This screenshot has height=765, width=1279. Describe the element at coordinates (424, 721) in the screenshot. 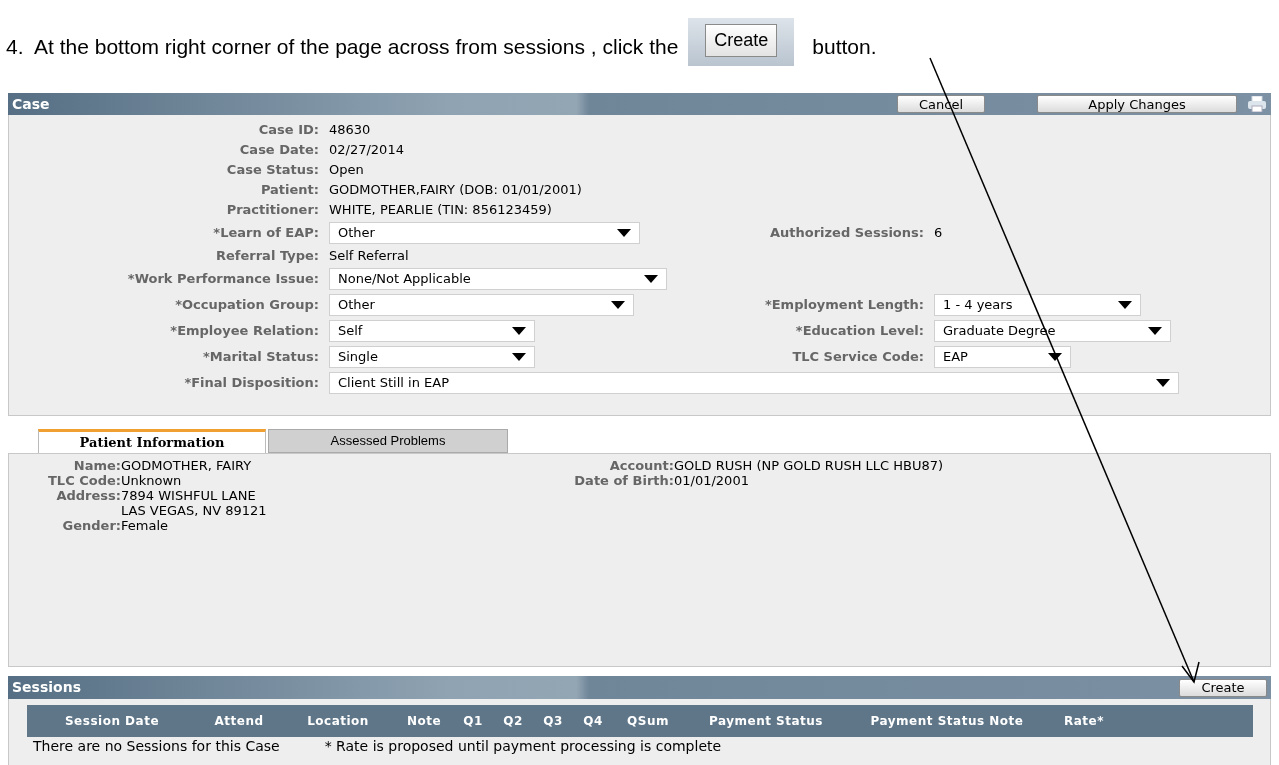

I see `column-header: Note` at that location.